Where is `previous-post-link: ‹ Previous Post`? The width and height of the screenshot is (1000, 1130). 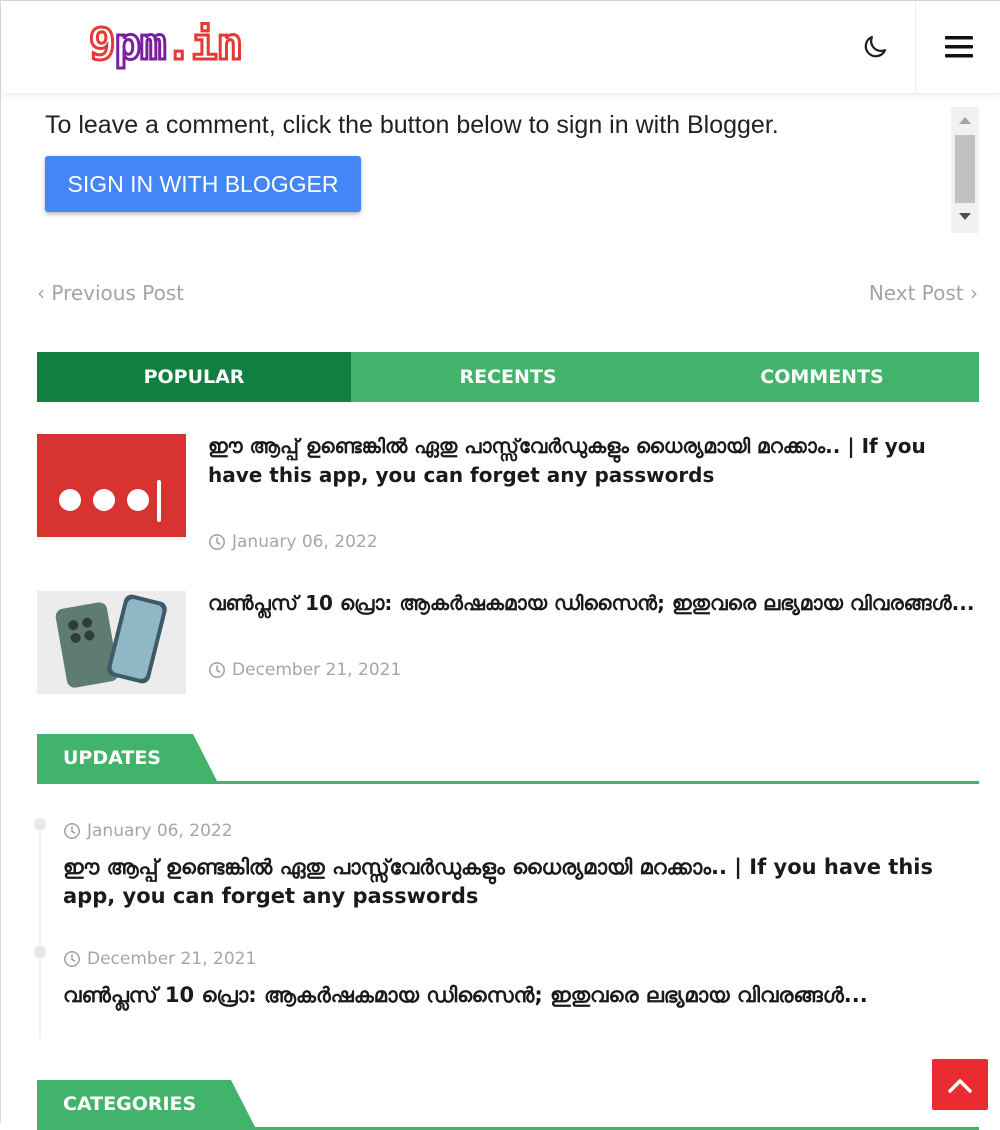 previous-post-link: ‹ Previous Post is located at coordinates (110, 293).